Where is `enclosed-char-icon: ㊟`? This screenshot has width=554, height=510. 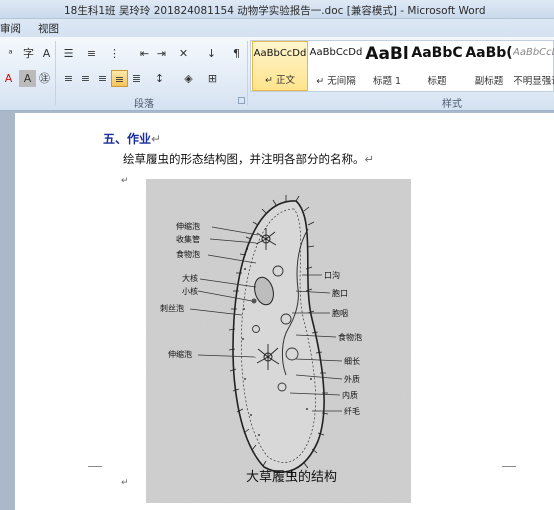
enclosed-char-icon: ㊟ is located at coordinates (44, 78).